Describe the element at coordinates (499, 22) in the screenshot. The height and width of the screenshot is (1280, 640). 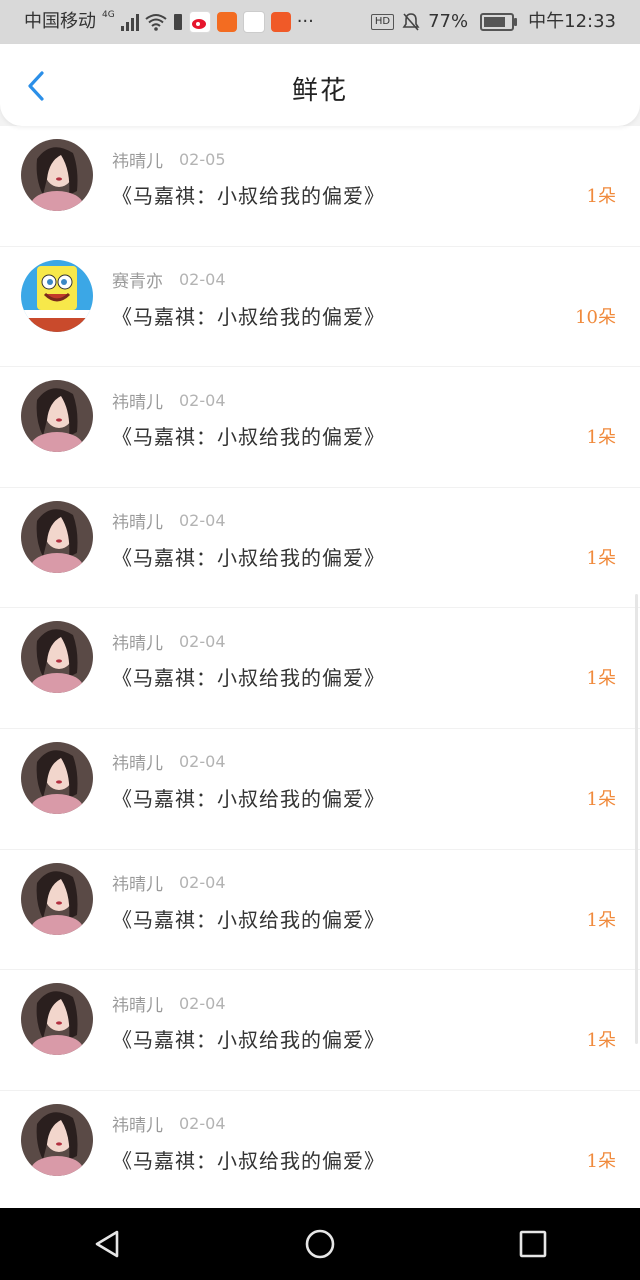
I see `battery-icon` at that location.